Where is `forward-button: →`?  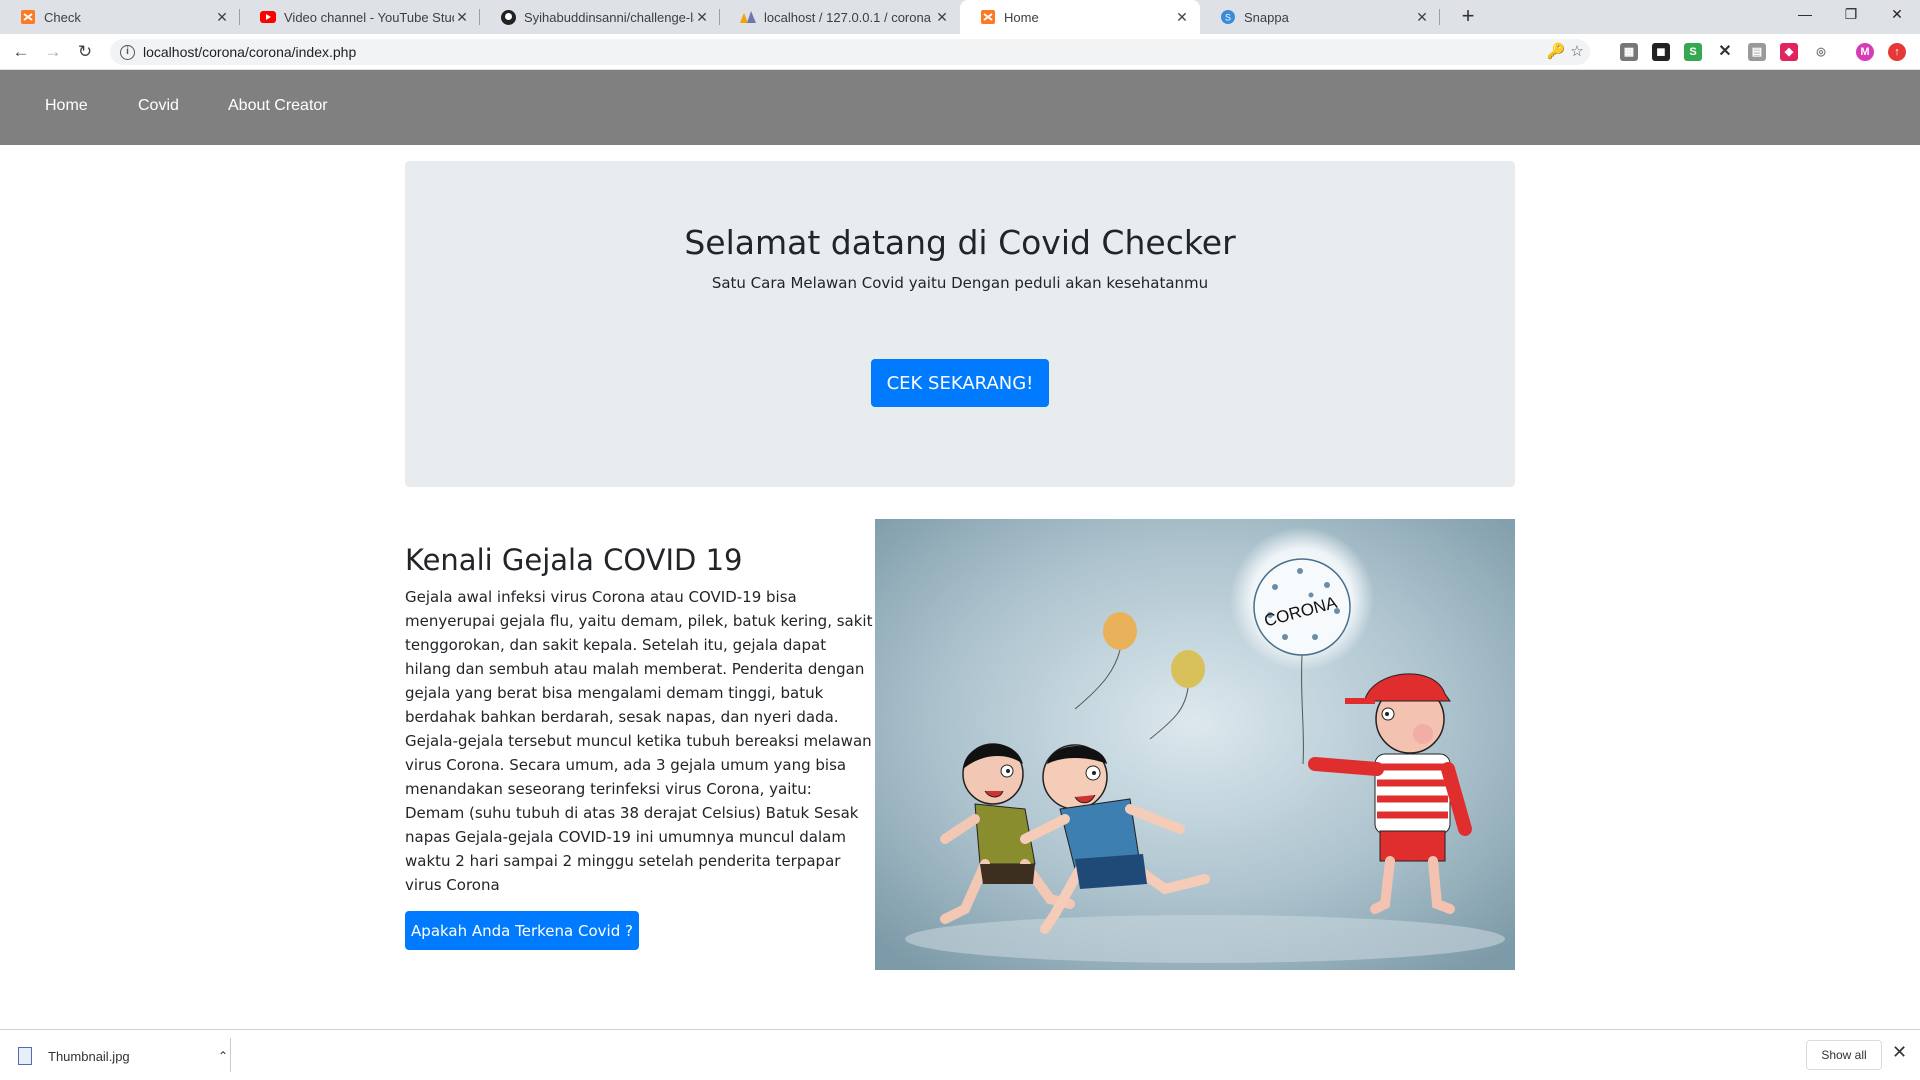
forward-button: → is located at coordinates (53, 52).